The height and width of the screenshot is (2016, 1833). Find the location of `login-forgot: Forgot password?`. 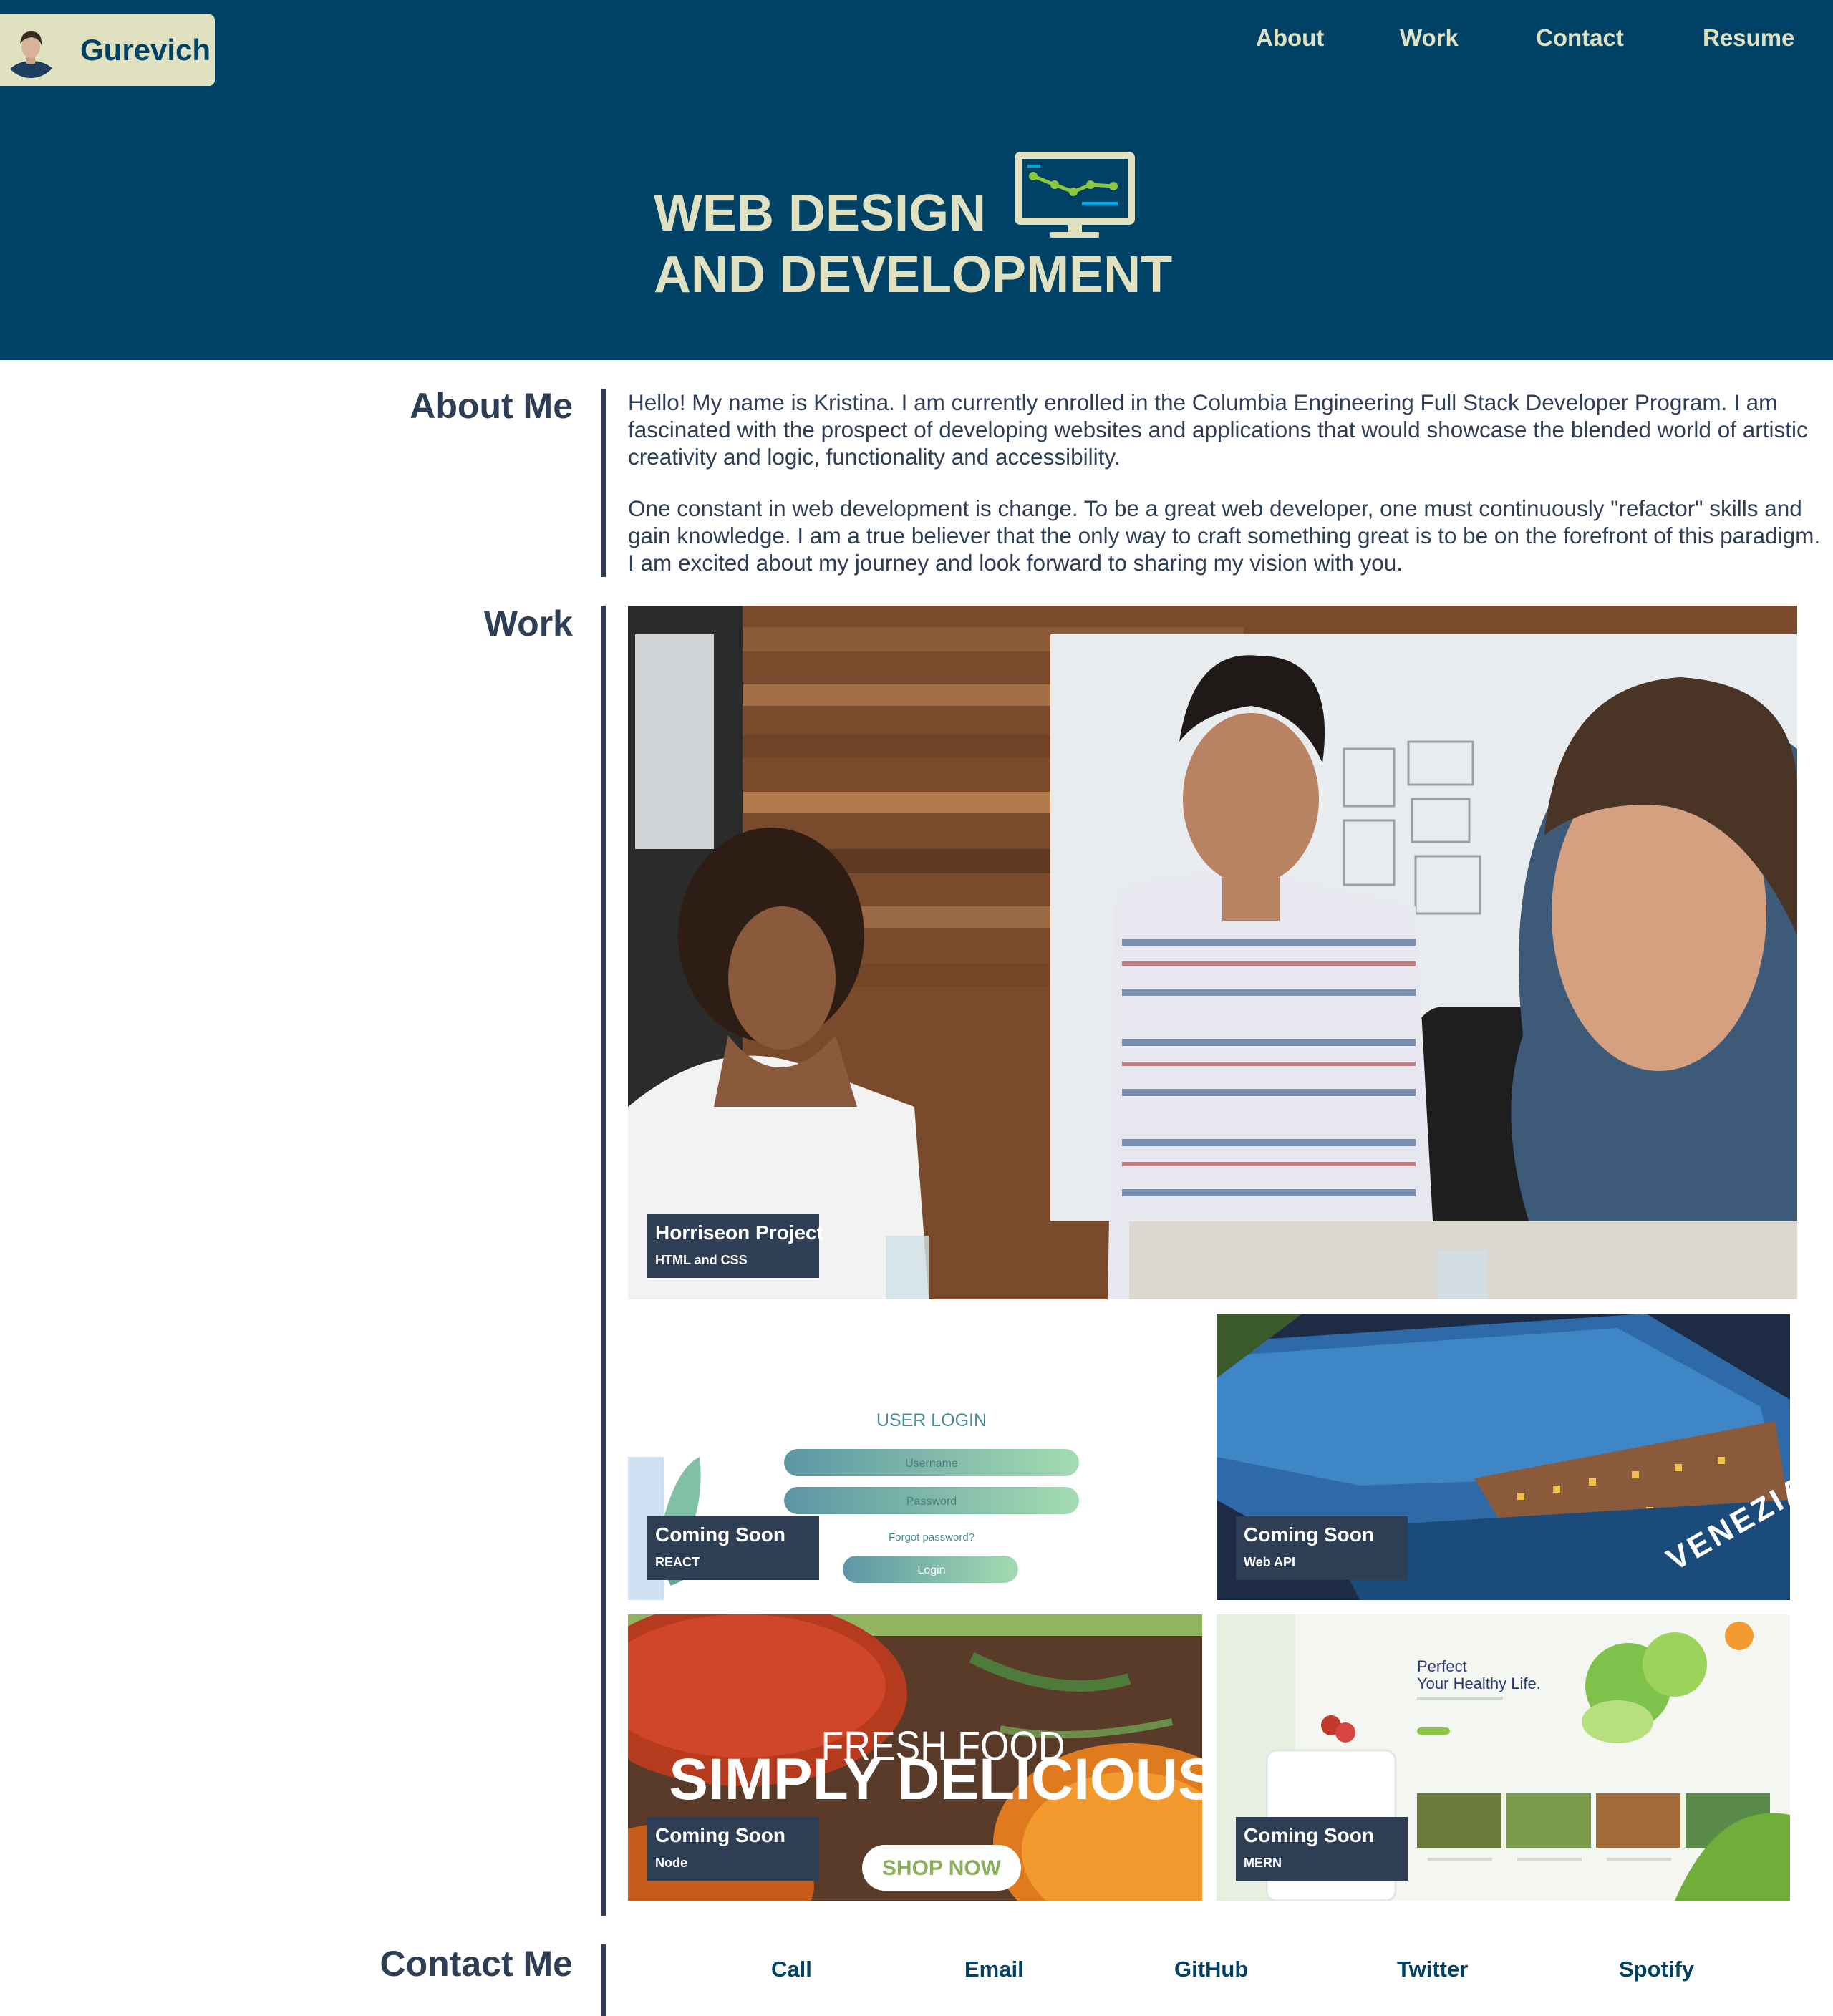

login-forgot: Forgot password? is located at coordinates (932, 1538).